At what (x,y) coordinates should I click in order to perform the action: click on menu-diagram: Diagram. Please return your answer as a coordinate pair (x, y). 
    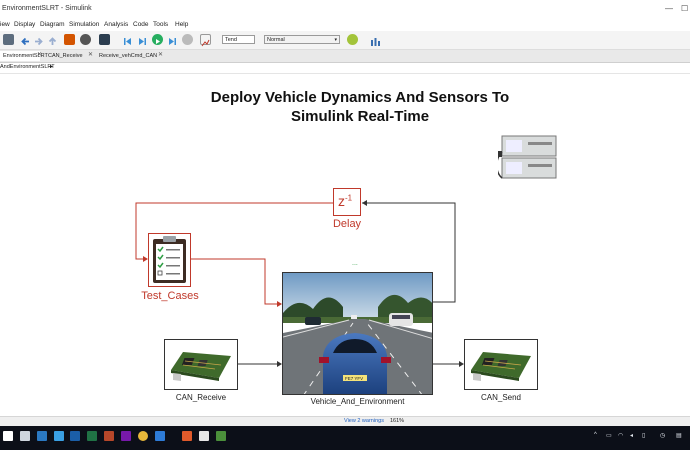
    Looking at the image, I should click on (52, 24).